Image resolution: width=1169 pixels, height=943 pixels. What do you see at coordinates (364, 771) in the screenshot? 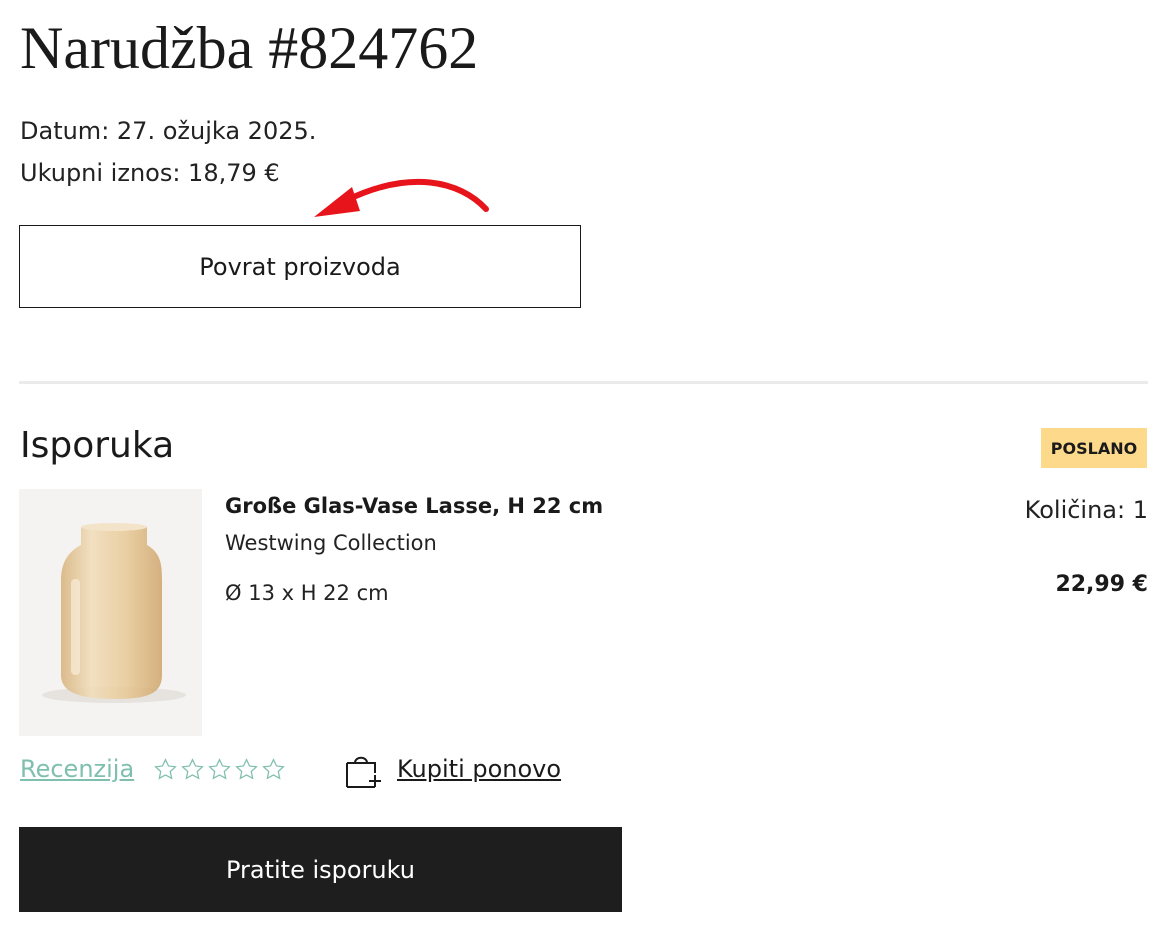
I see `bag-plus-icon` at bounding box center [364, 771].